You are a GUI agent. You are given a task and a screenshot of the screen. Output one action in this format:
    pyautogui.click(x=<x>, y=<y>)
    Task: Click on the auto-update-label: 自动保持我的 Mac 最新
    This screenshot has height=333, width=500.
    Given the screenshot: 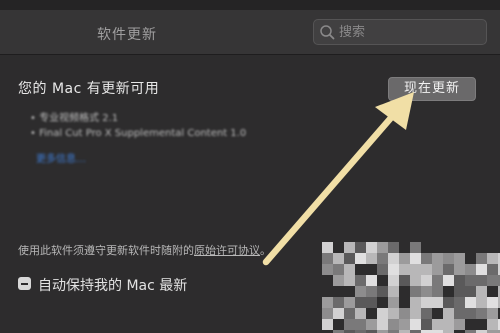 What is the action you would take?
    pyautogui.click(x=113, y=286)
    